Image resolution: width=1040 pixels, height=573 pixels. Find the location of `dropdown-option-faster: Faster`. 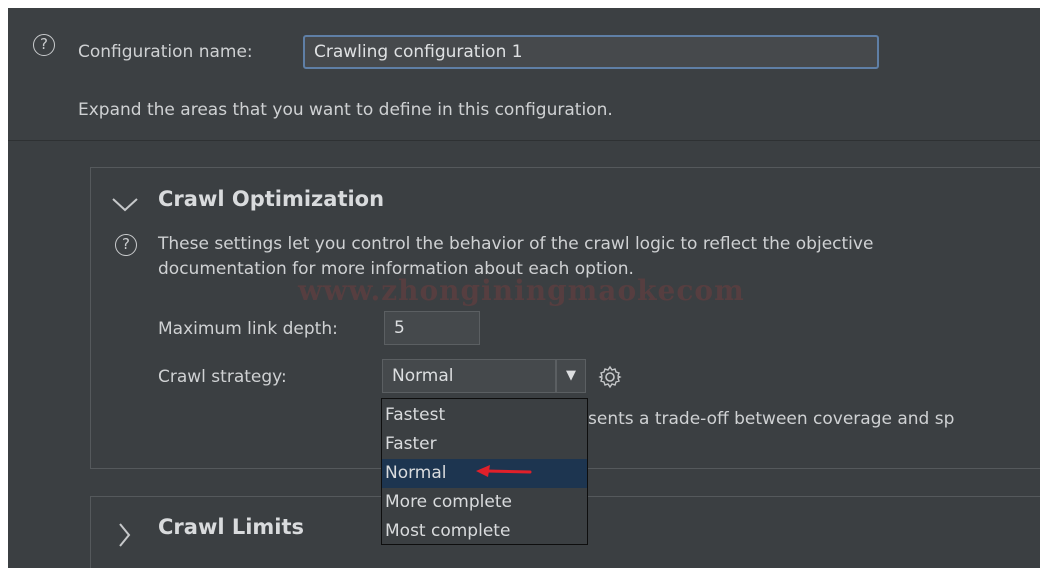

dropdown-option-faster: Faster is located at coordinates (484, 444).